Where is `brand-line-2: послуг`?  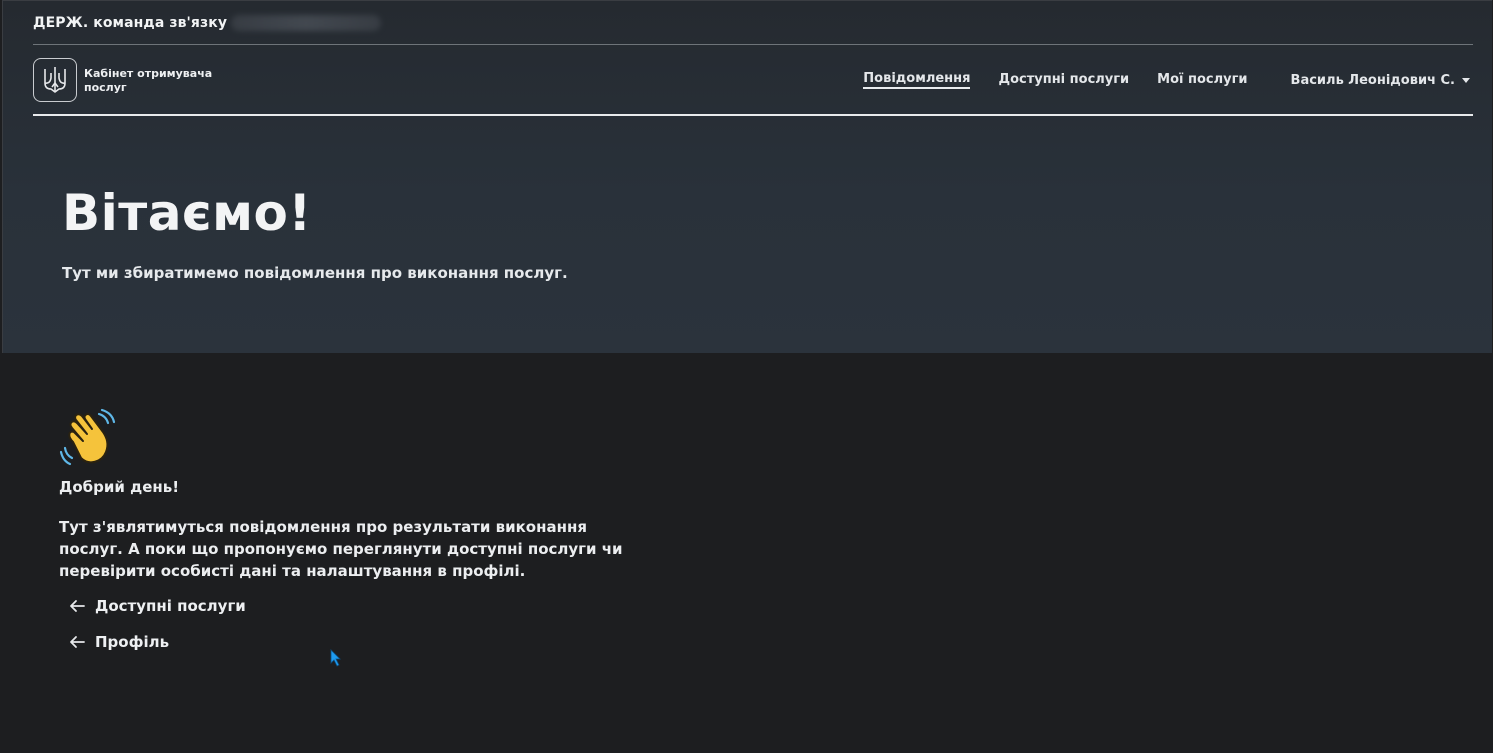
brand-line-2: послуг is located at coordinates (105, 87).